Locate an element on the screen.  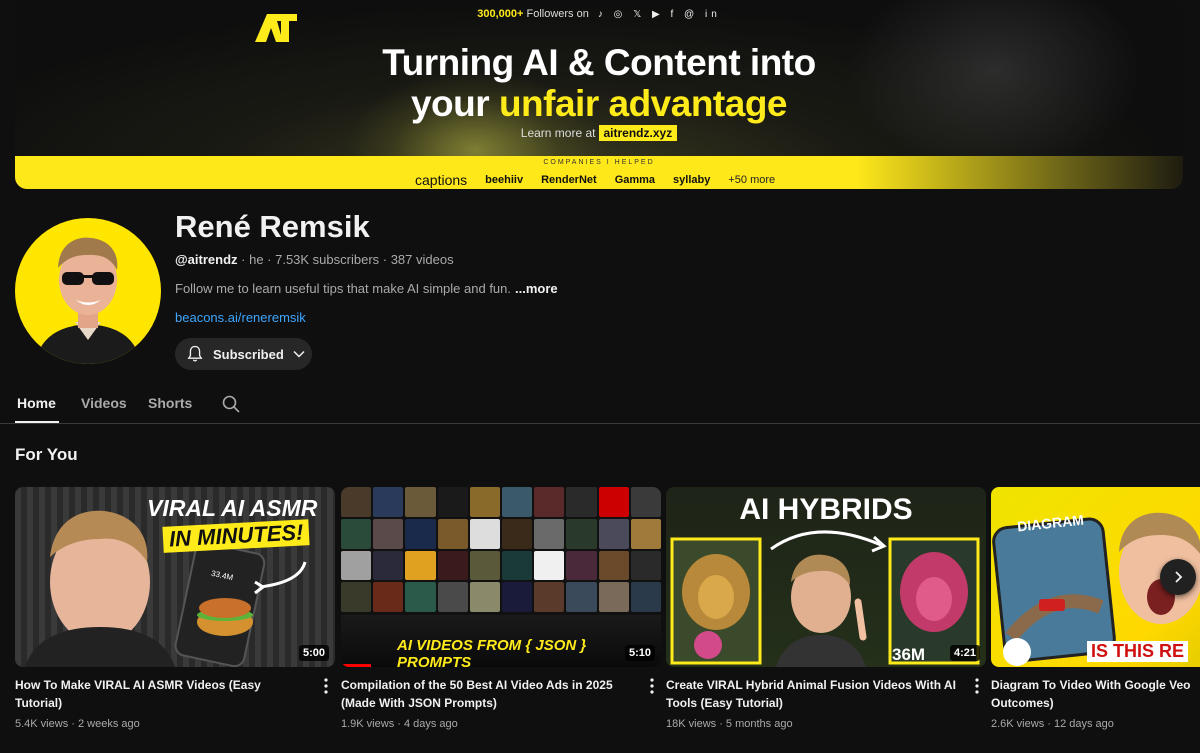
chevron-right-icon is located at coordinates (1179, 577).